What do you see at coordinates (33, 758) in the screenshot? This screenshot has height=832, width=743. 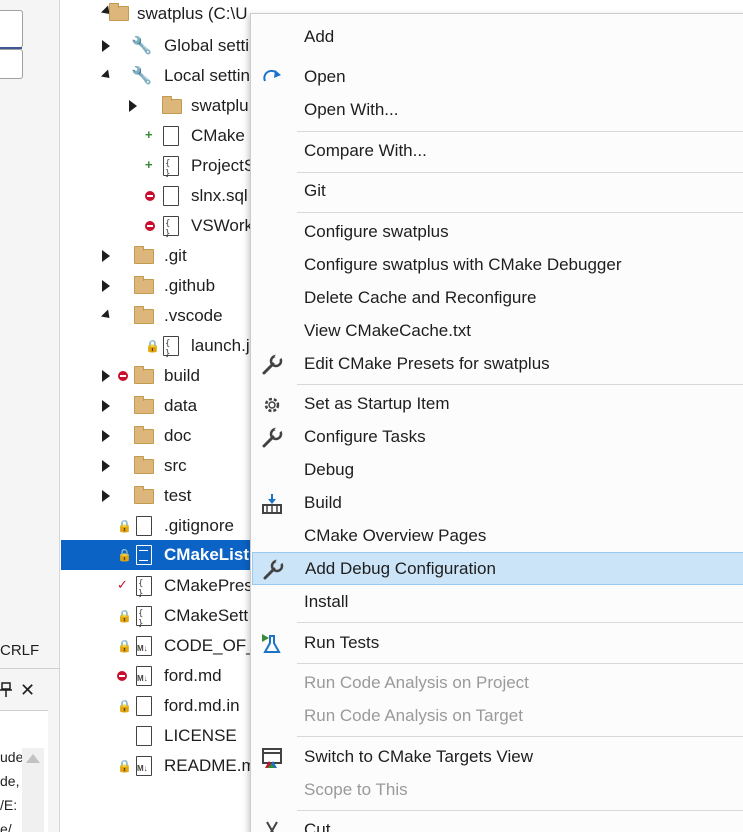 I see `scroll-up-icon` at bounding box center [33, 758].